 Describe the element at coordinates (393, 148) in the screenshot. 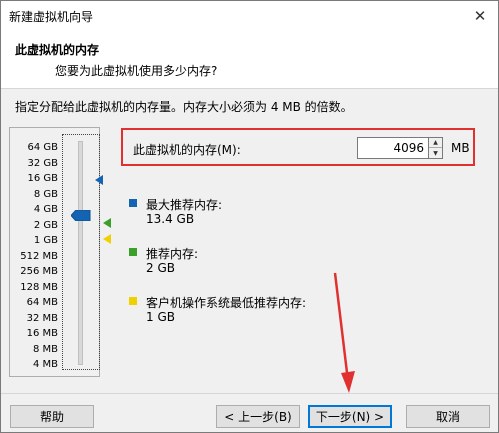

I see `memory-input` at that location.